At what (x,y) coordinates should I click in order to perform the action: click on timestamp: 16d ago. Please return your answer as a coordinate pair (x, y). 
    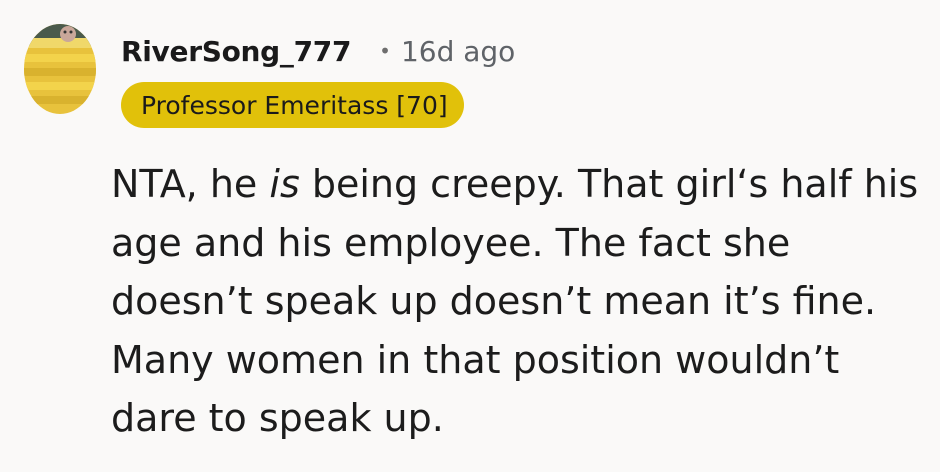
    Looking at the image, I should click on (458, 51).